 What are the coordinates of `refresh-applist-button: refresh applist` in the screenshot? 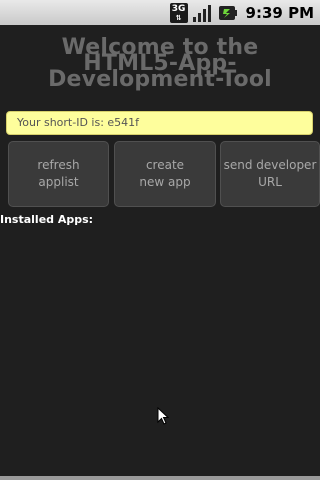 It's located at (58, 174).